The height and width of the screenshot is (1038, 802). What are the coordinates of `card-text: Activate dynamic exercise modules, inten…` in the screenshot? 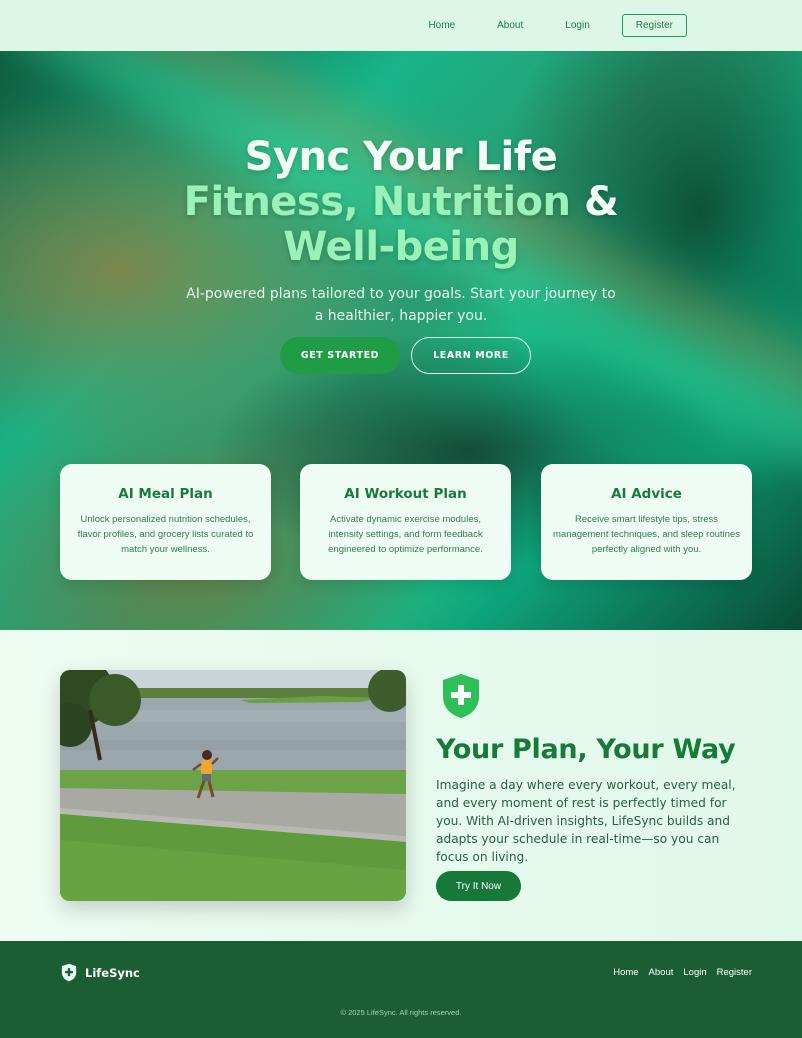 It's located at (405, 534).